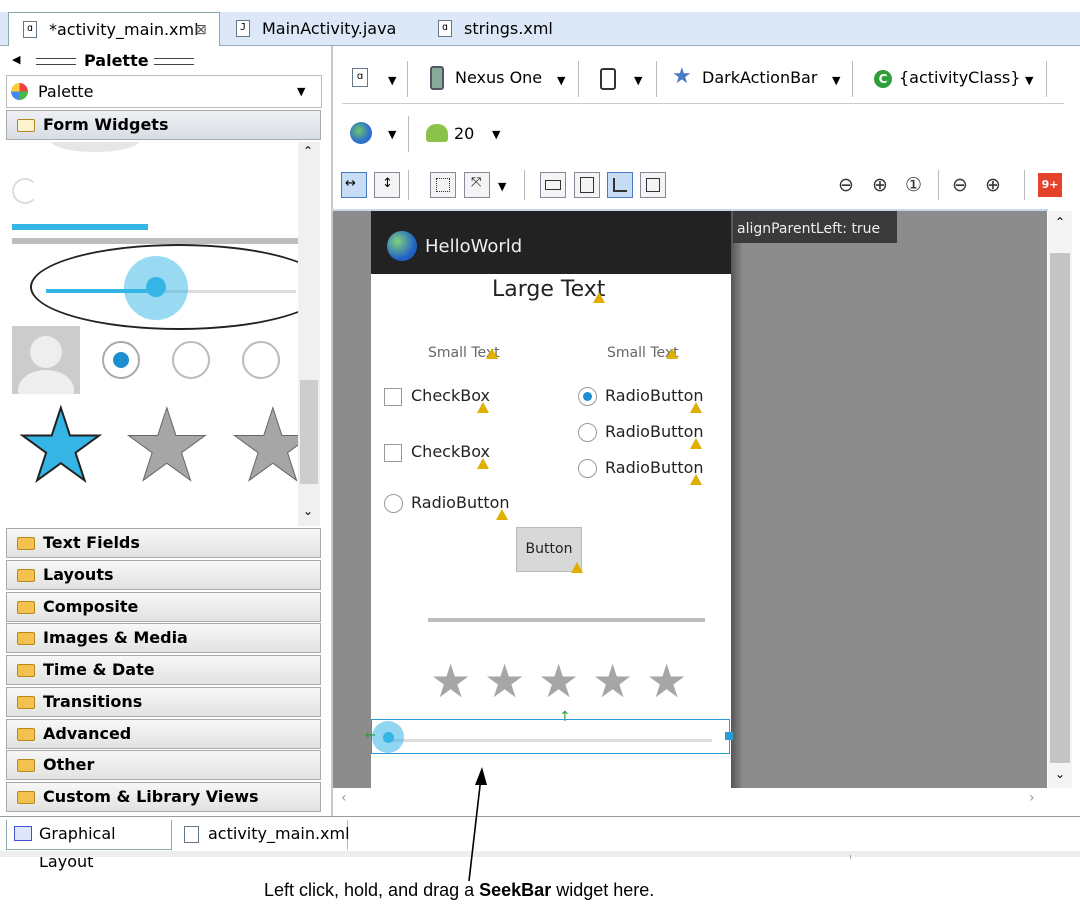 The height and width of the screenshot is (913, 1080). What do you see at coordinates (623, 79) in the screenshot?
I see `orientation-dropdown: ▼` at bounding box center [623, 79].